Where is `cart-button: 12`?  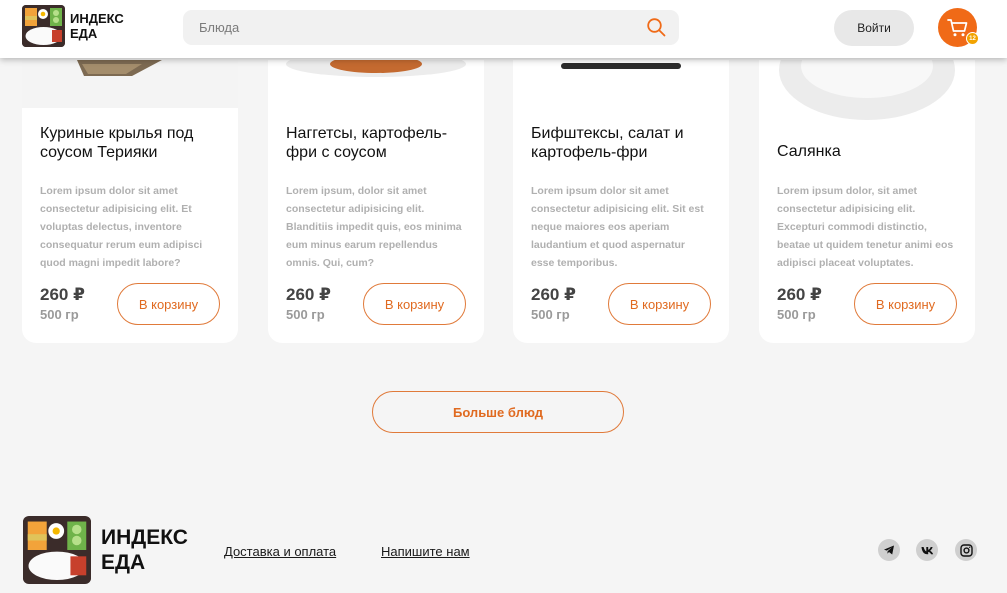 cart-button: 12 is located at coordinates (958, 27).